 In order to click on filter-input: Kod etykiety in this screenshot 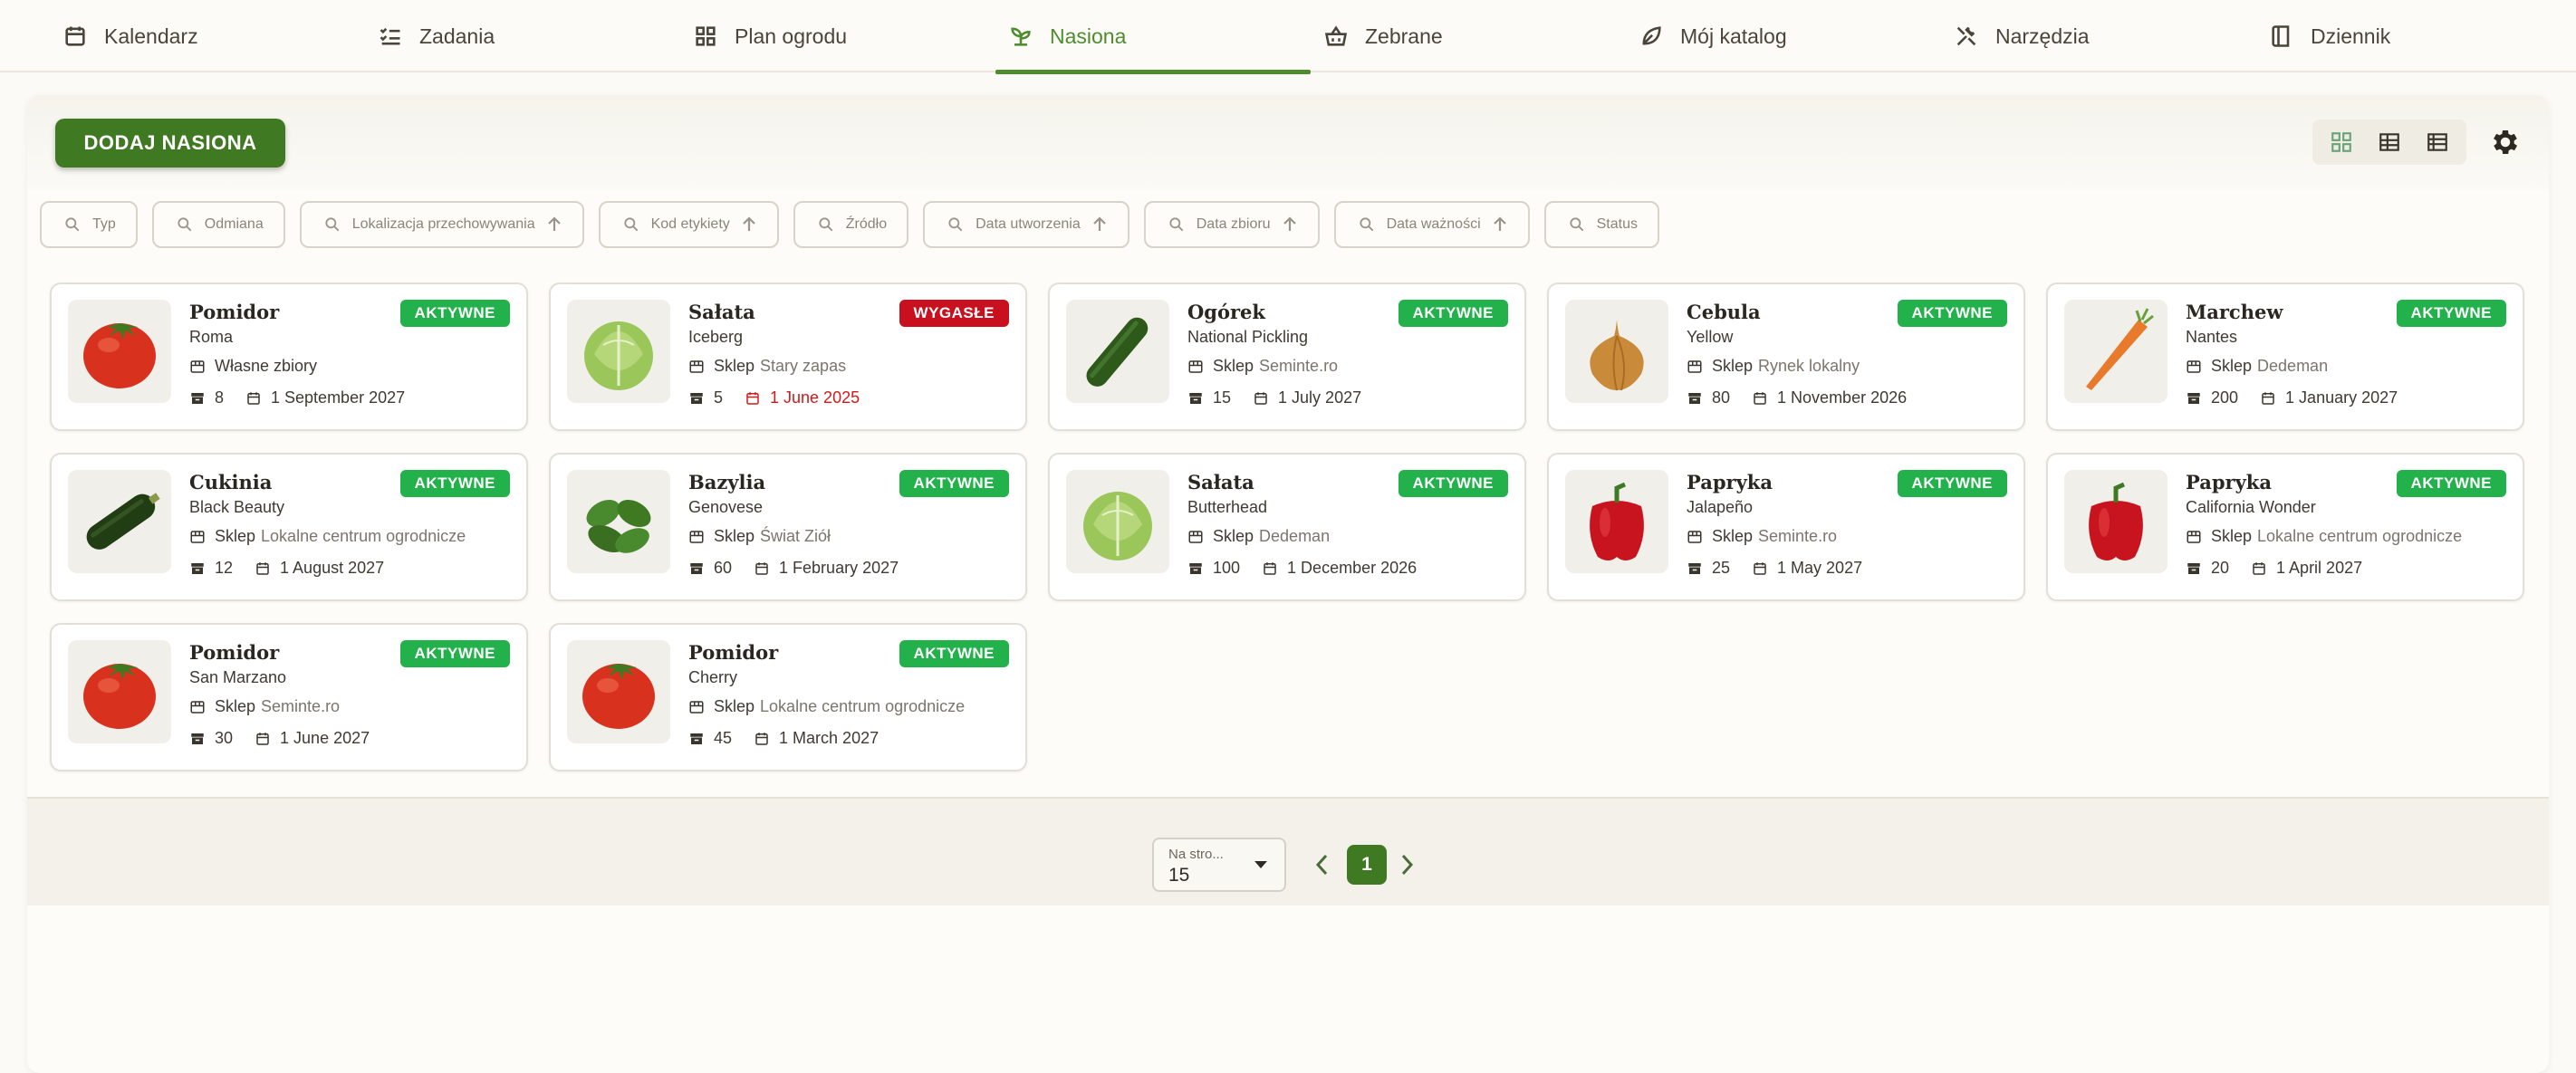, I will do `click(688, 224)`.